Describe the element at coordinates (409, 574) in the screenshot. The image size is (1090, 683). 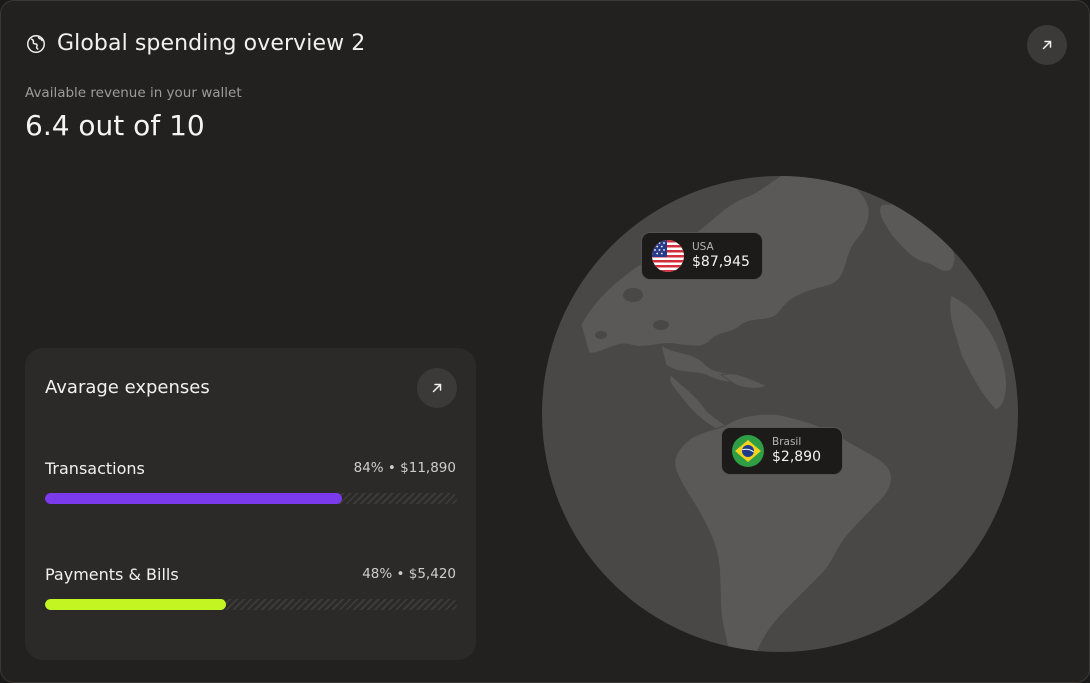
I see `expense-value-payments-bills: 48% • $5,420` at that location.